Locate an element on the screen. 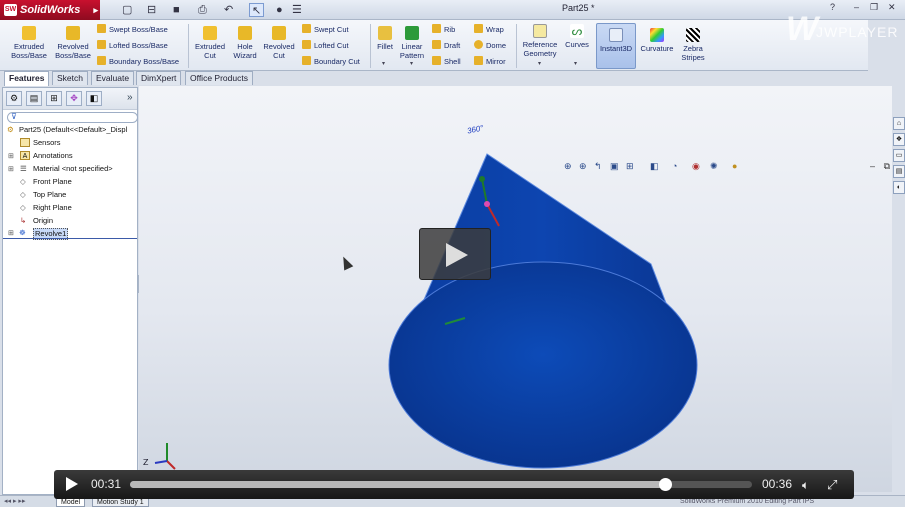 The image size is (905, 507). edit-appearance-icon: ◉ is located at coordinates (696, 166).